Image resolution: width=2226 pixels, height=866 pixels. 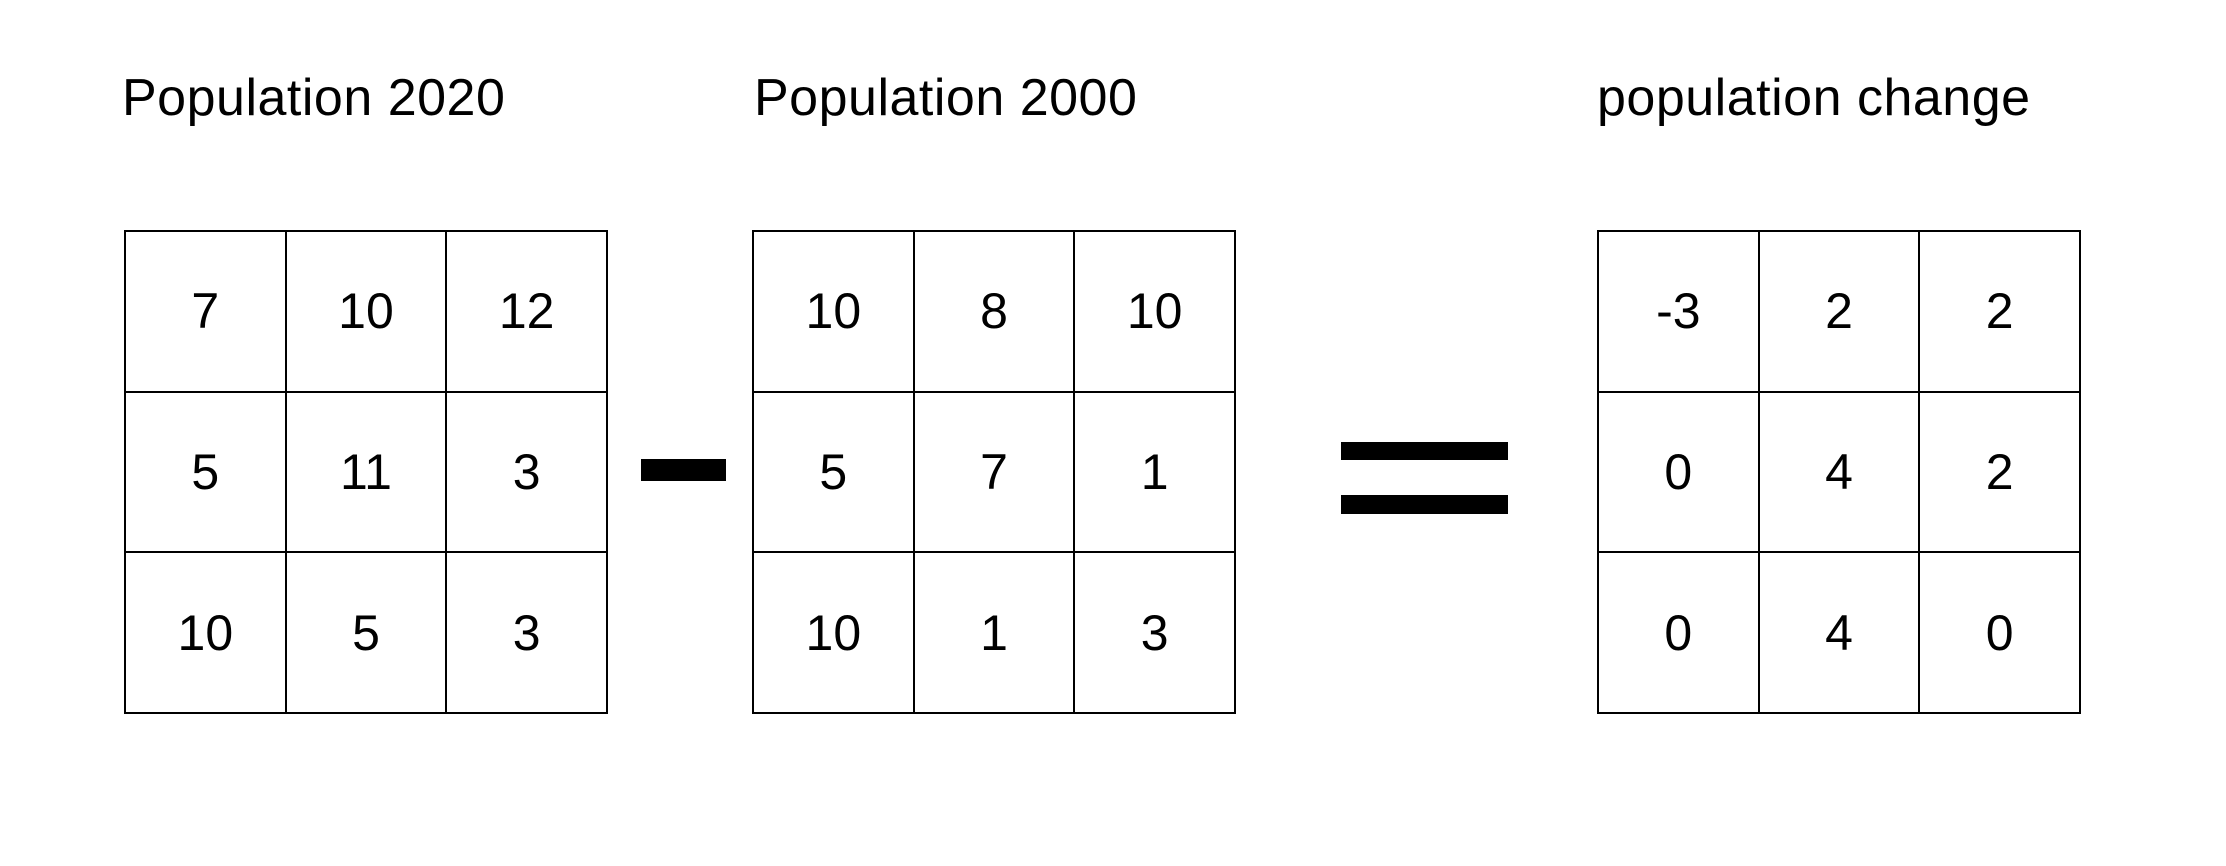 I want to click on matrix-cell: 11, so click(x=366, y=472).